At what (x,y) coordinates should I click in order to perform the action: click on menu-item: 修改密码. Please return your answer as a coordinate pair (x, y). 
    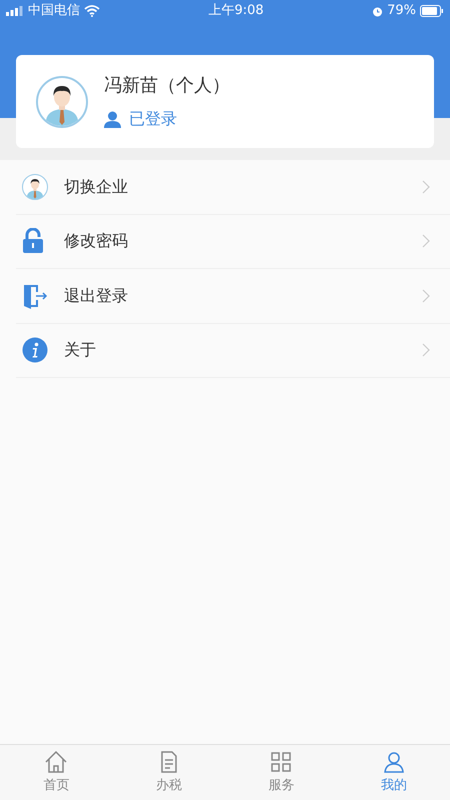
    Looking at the image, I should click on (233, 241).